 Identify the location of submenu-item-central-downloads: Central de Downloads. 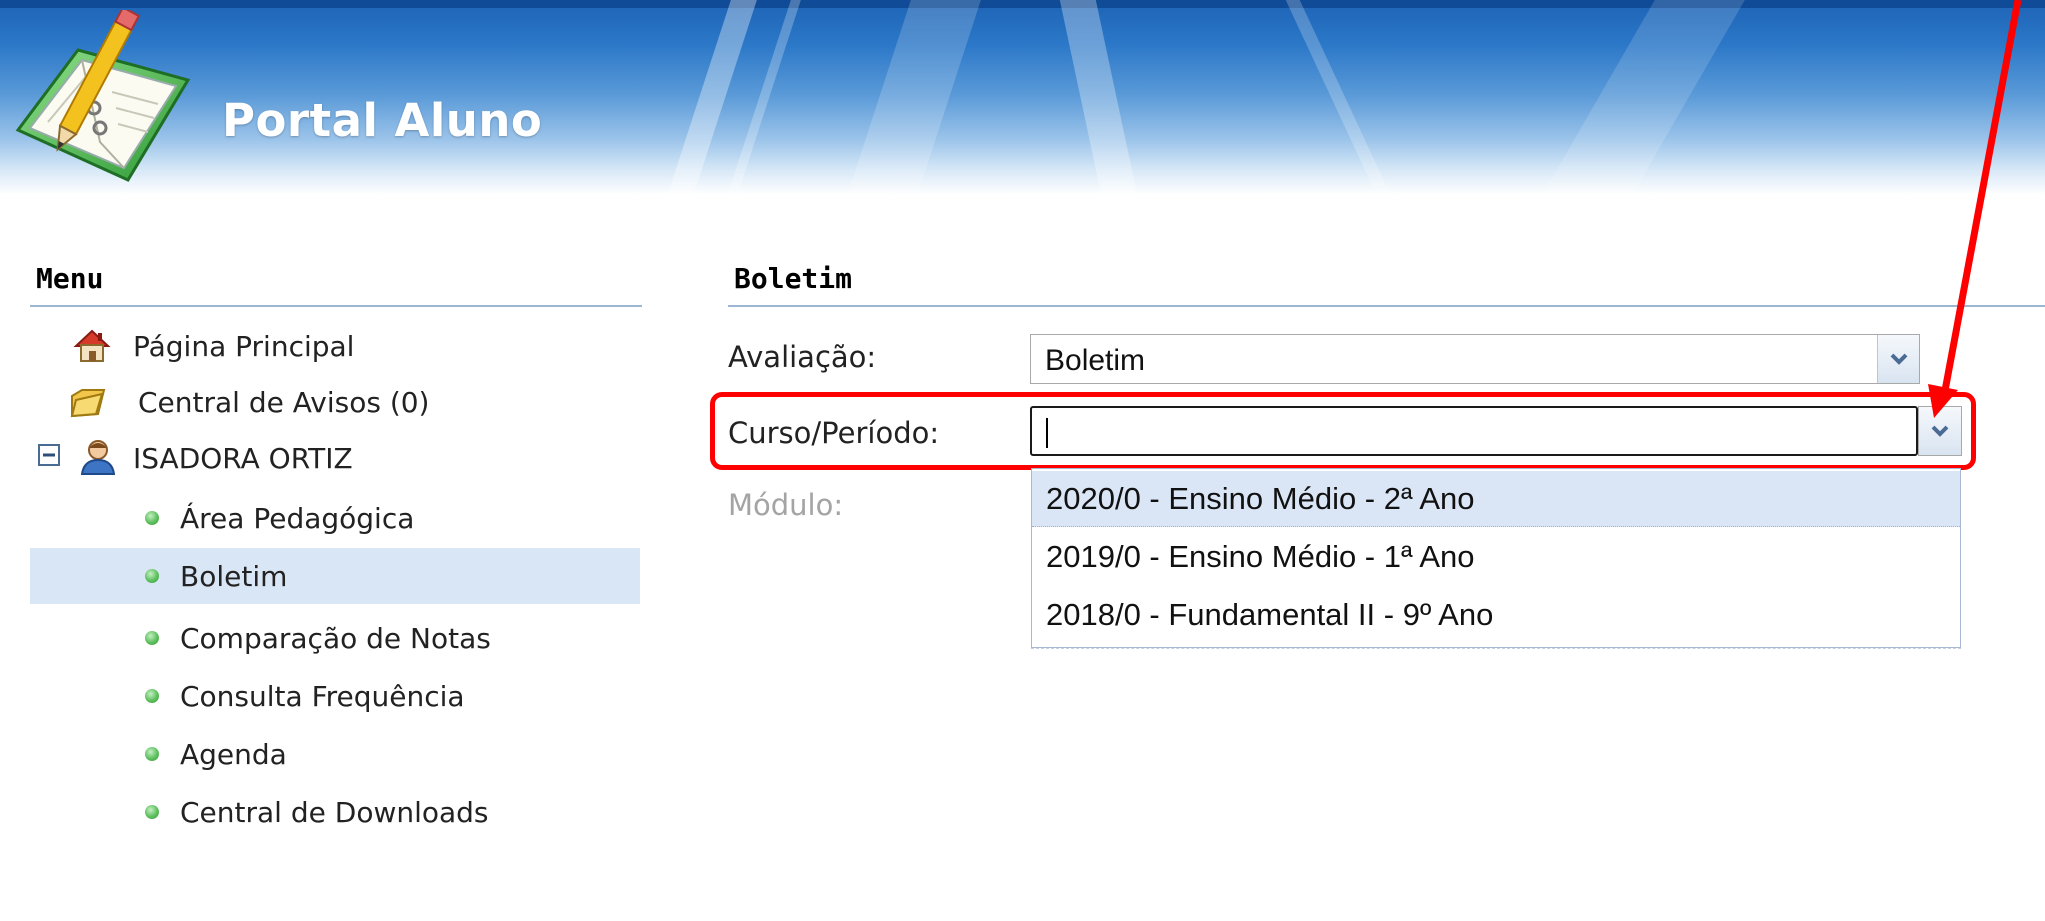
(335, 812).